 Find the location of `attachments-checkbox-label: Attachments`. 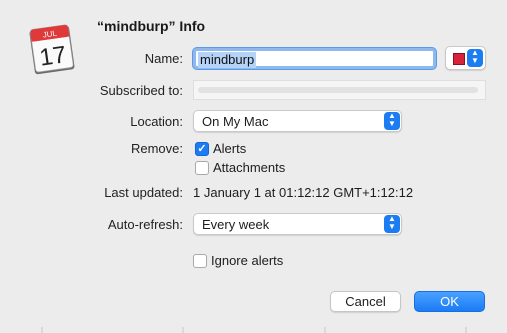

attachments-checkbox-label: Attachments is located at coordinates (249, 167).